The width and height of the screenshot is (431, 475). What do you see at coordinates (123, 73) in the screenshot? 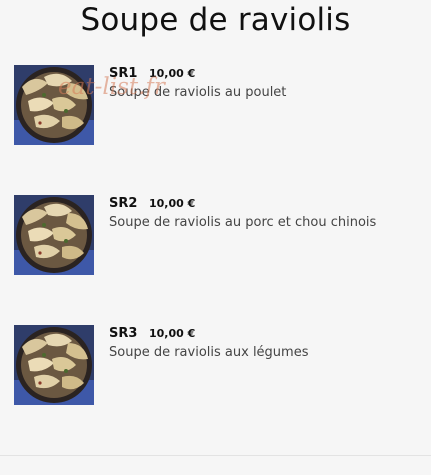
I see `item-code: SR1` at bounding box center [123, 73].